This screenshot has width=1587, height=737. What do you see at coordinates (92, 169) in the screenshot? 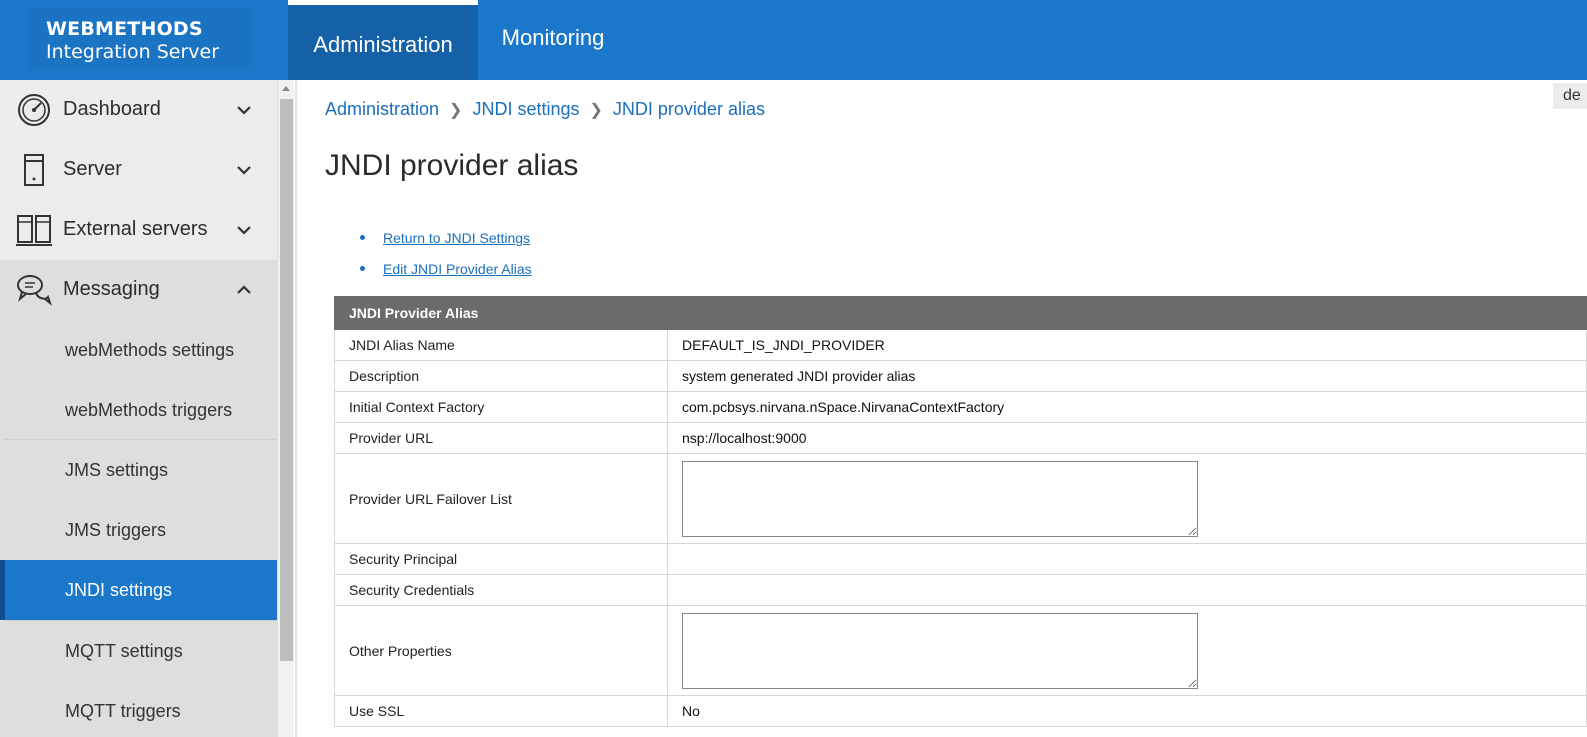
I see `sidebar-item-label: Server` at bounding box center [92, 169].